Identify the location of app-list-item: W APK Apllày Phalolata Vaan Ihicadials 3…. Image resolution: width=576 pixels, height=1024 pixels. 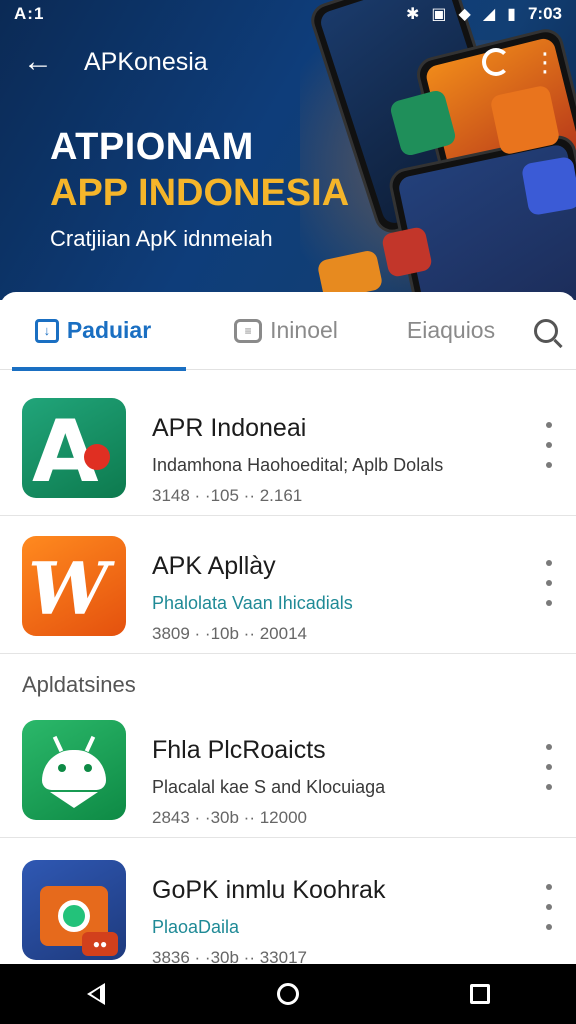
(288, 585).